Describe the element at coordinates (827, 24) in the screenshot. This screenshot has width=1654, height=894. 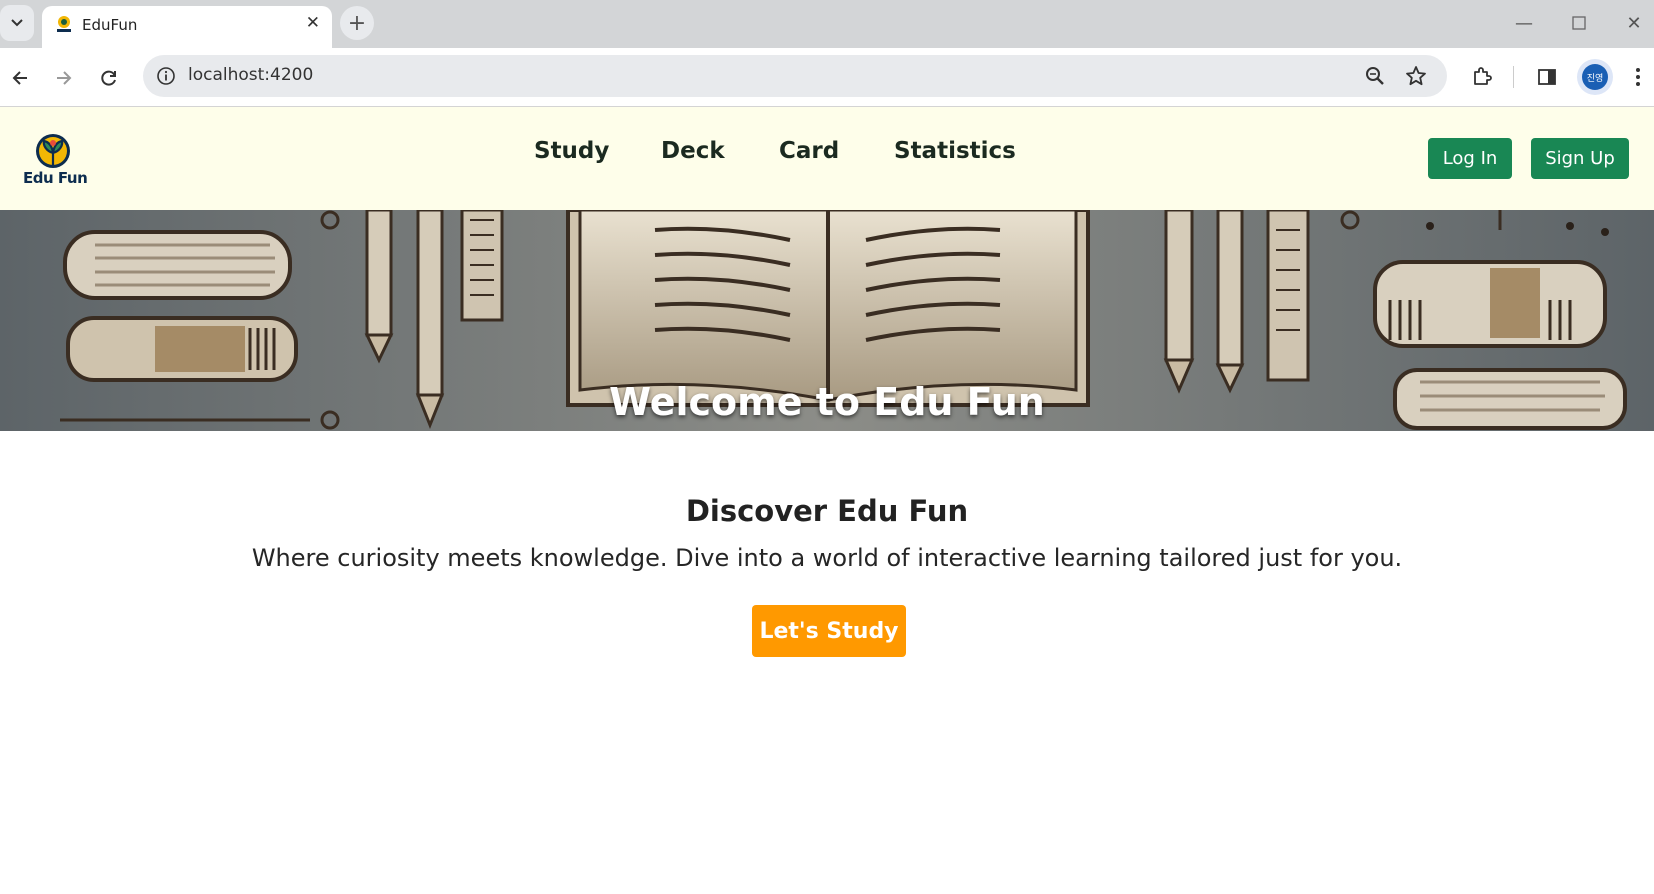
I see `browser-tab-bar: EduFun ✕ + — ✕` at that location.